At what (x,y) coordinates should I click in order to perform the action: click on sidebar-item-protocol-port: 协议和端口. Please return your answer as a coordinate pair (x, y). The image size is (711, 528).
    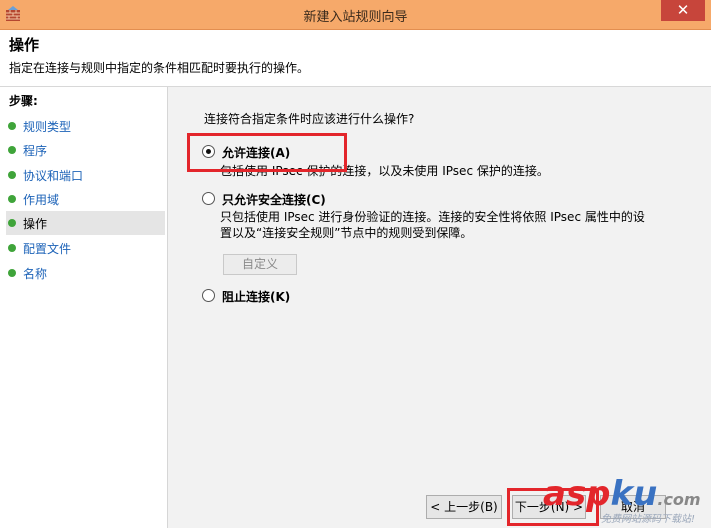
    Looking at the image, I should click on (85, 175).